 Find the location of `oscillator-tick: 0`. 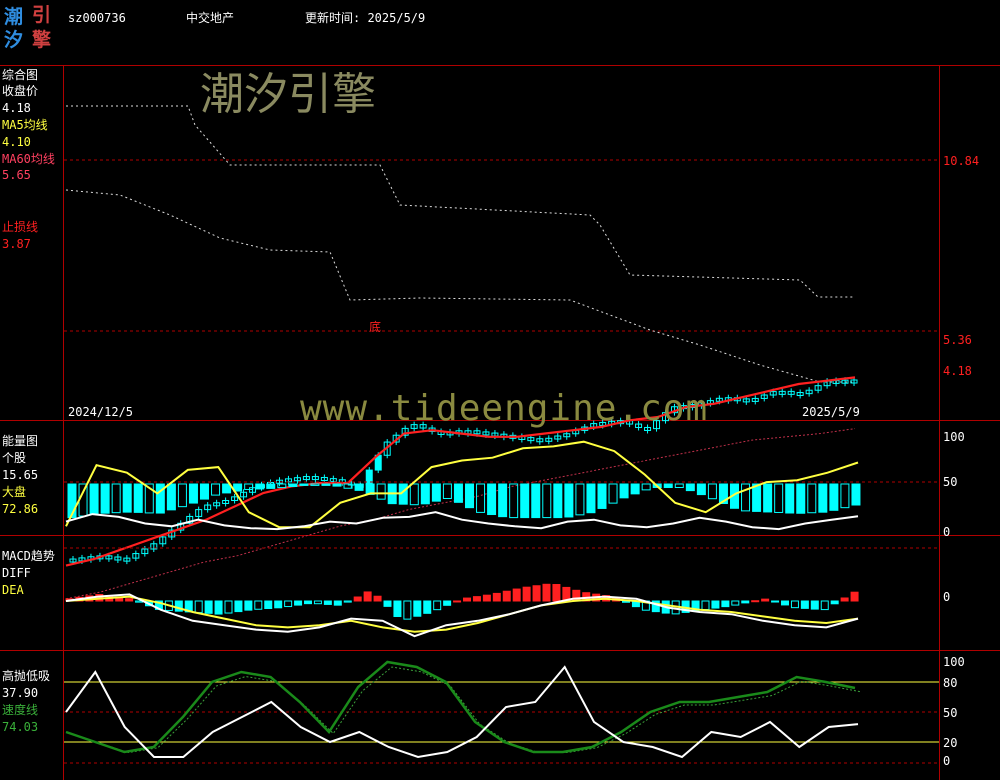

oscillator-tick: 0 is located at coordinates (947, 761).